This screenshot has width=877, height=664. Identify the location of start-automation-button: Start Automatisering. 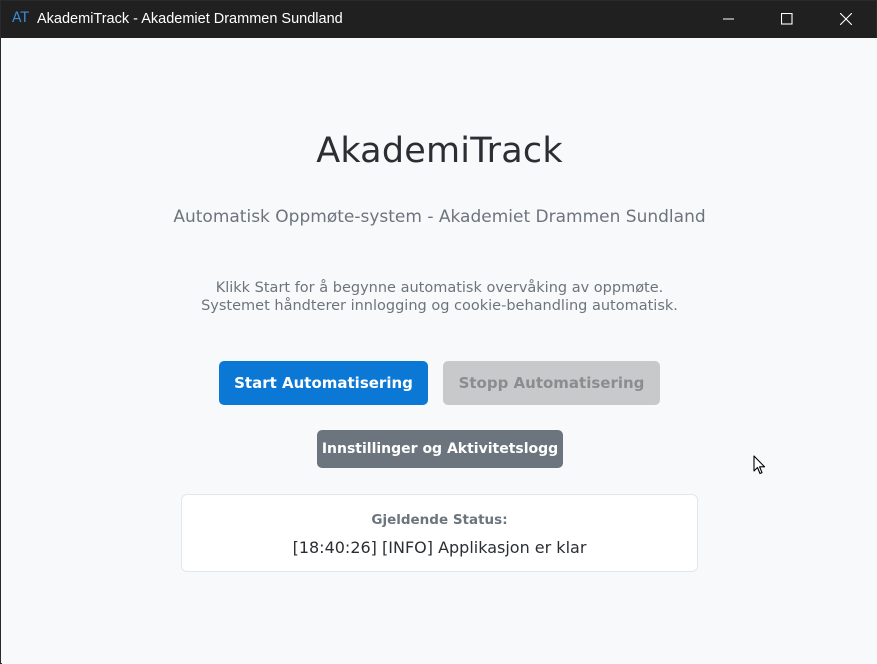
(323, 383).